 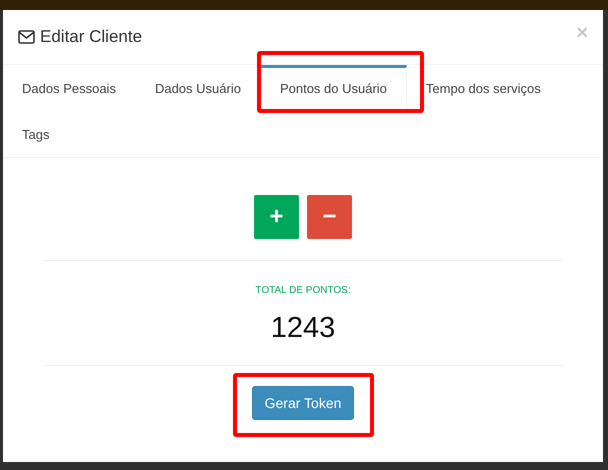 I want to click on tab: Dados Usuário, so click(x=198, y=88).